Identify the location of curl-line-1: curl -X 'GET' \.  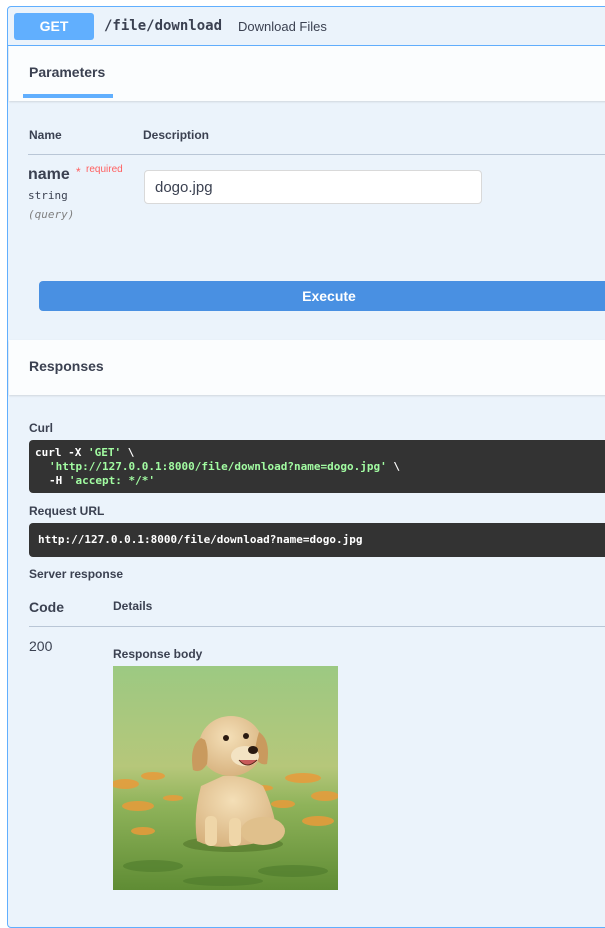
(84, 452).